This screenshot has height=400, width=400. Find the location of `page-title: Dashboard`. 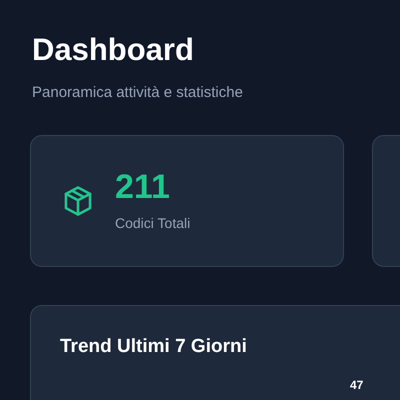

page-title: Dashboard is located at coordinates (113, 50).